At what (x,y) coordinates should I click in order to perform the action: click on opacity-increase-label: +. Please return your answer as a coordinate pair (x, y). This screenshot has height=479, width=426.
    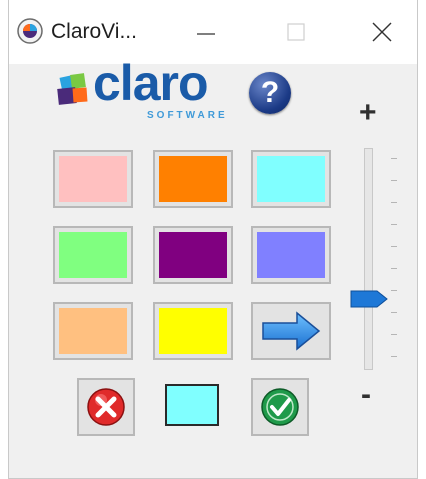
    Looking at the image, I should click on (368, 112).